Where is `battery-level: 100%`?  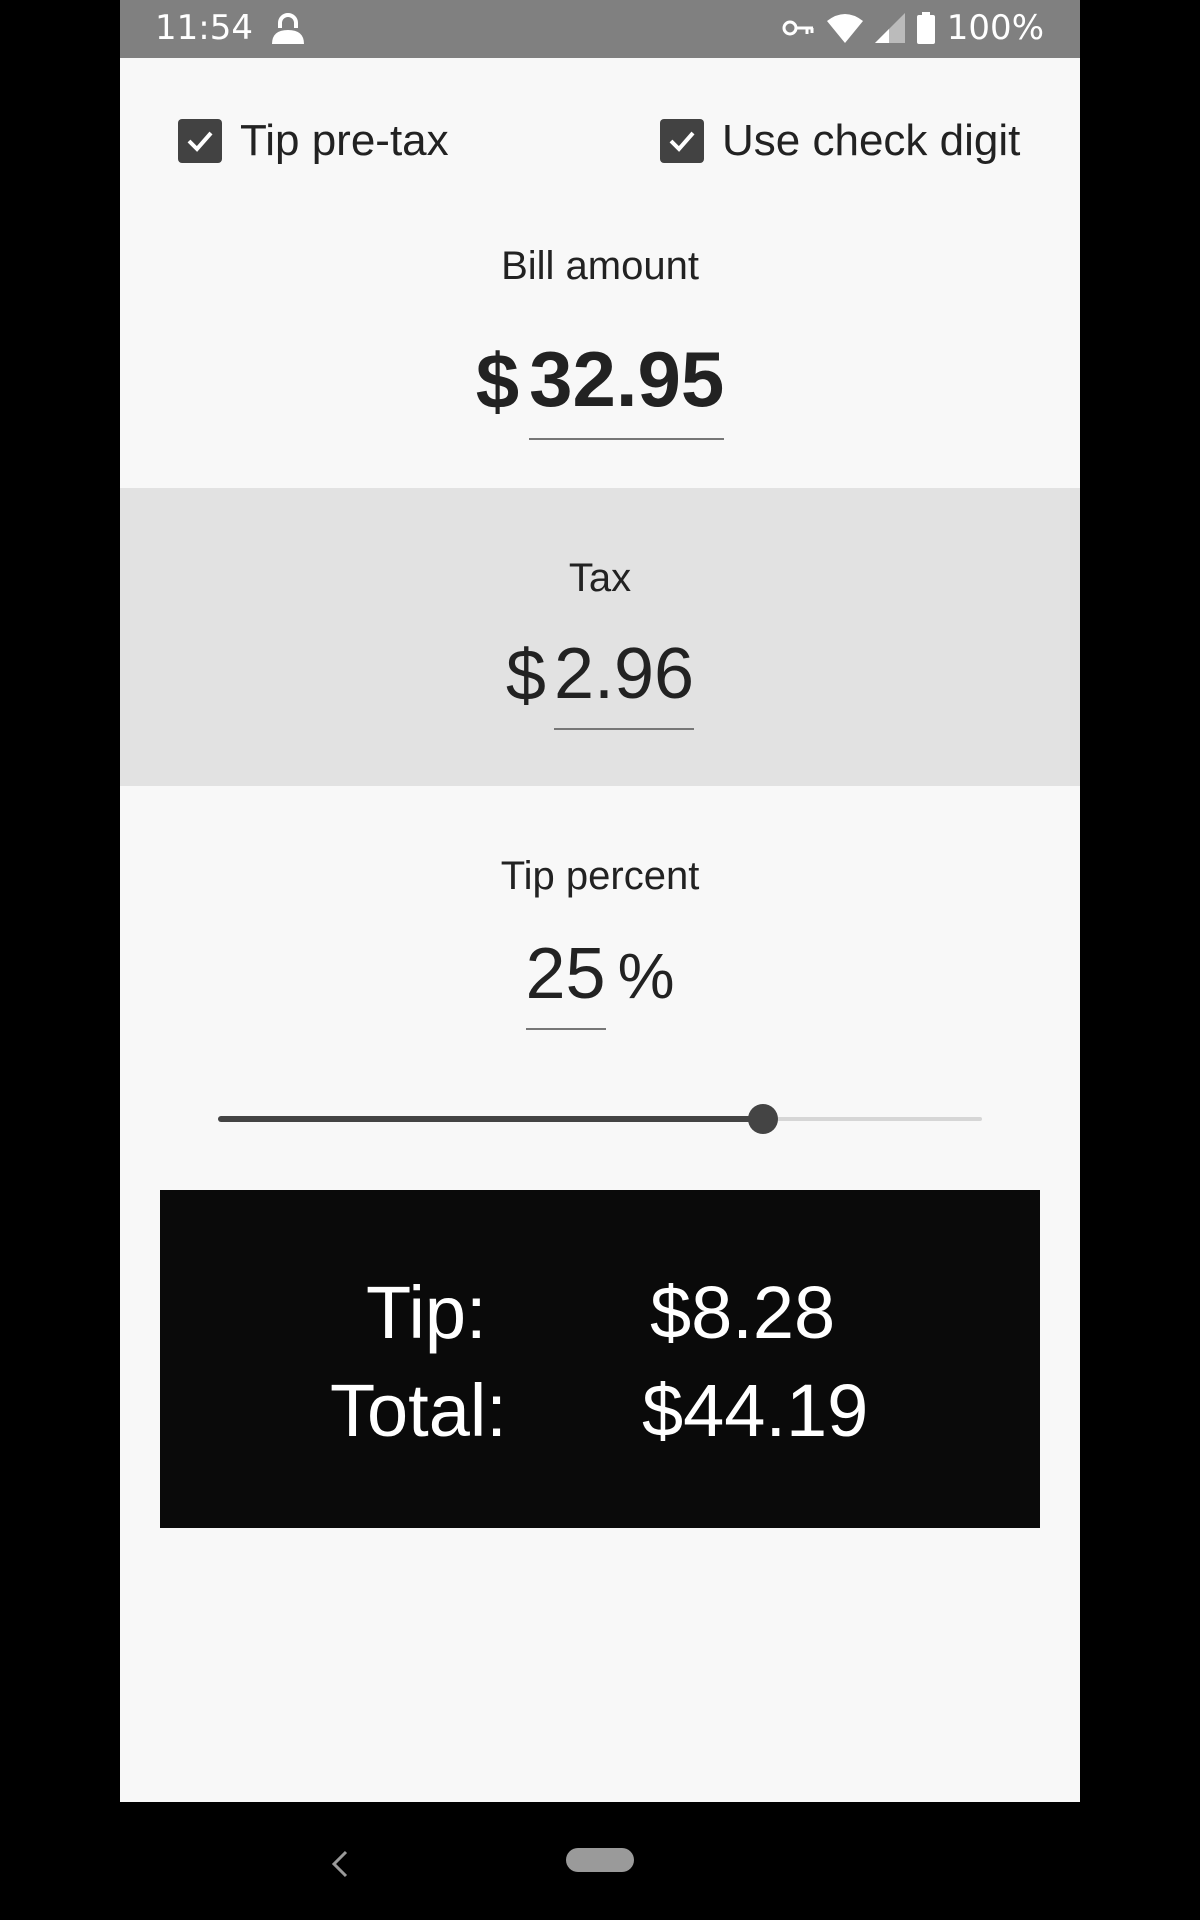 battery-level: 100% is located at coordinates (995, 28).